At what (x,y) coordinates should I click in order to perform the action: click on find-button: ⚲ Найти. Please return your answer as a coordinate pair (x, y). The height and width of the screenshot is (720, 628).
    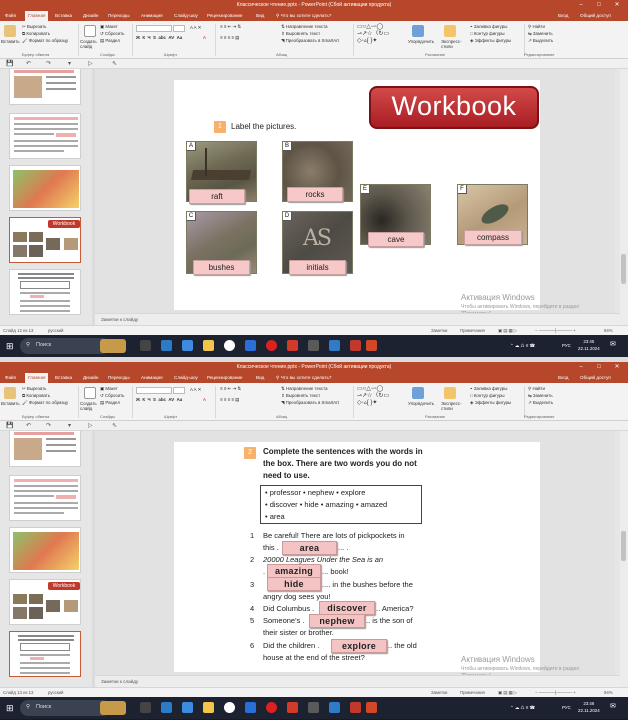
    Looking at the image, I should click on (536, 389).